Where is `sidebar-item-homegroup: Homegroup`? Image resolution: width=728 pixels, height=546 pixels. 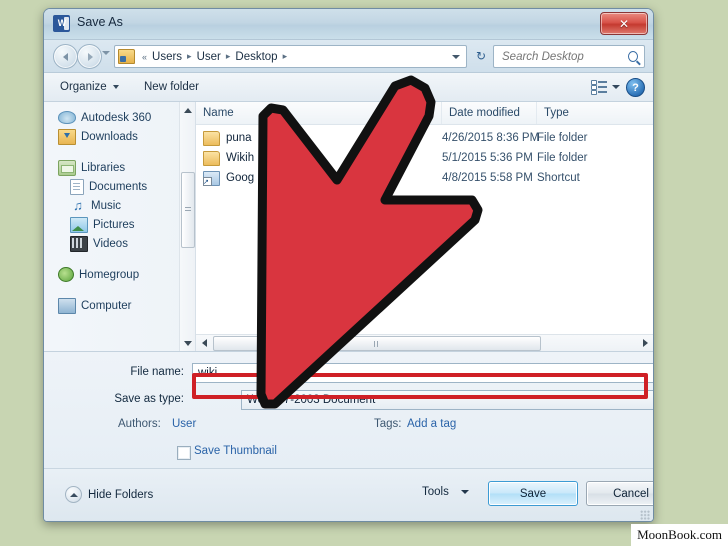 sidebar-item-homegroup: Homegroup is located at coordinates (119, 274).